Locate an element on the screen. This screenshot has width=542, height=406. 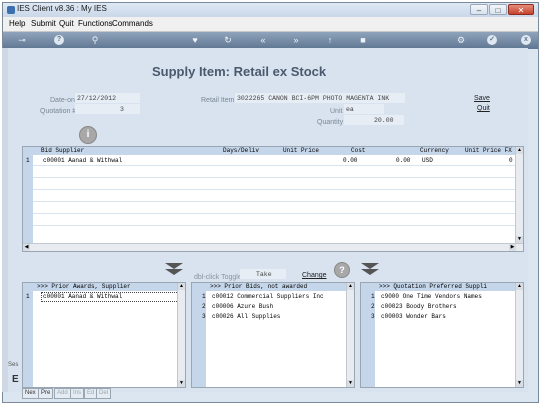
date-on-value: 27/12/2012 is located at coordinates (97, 98).